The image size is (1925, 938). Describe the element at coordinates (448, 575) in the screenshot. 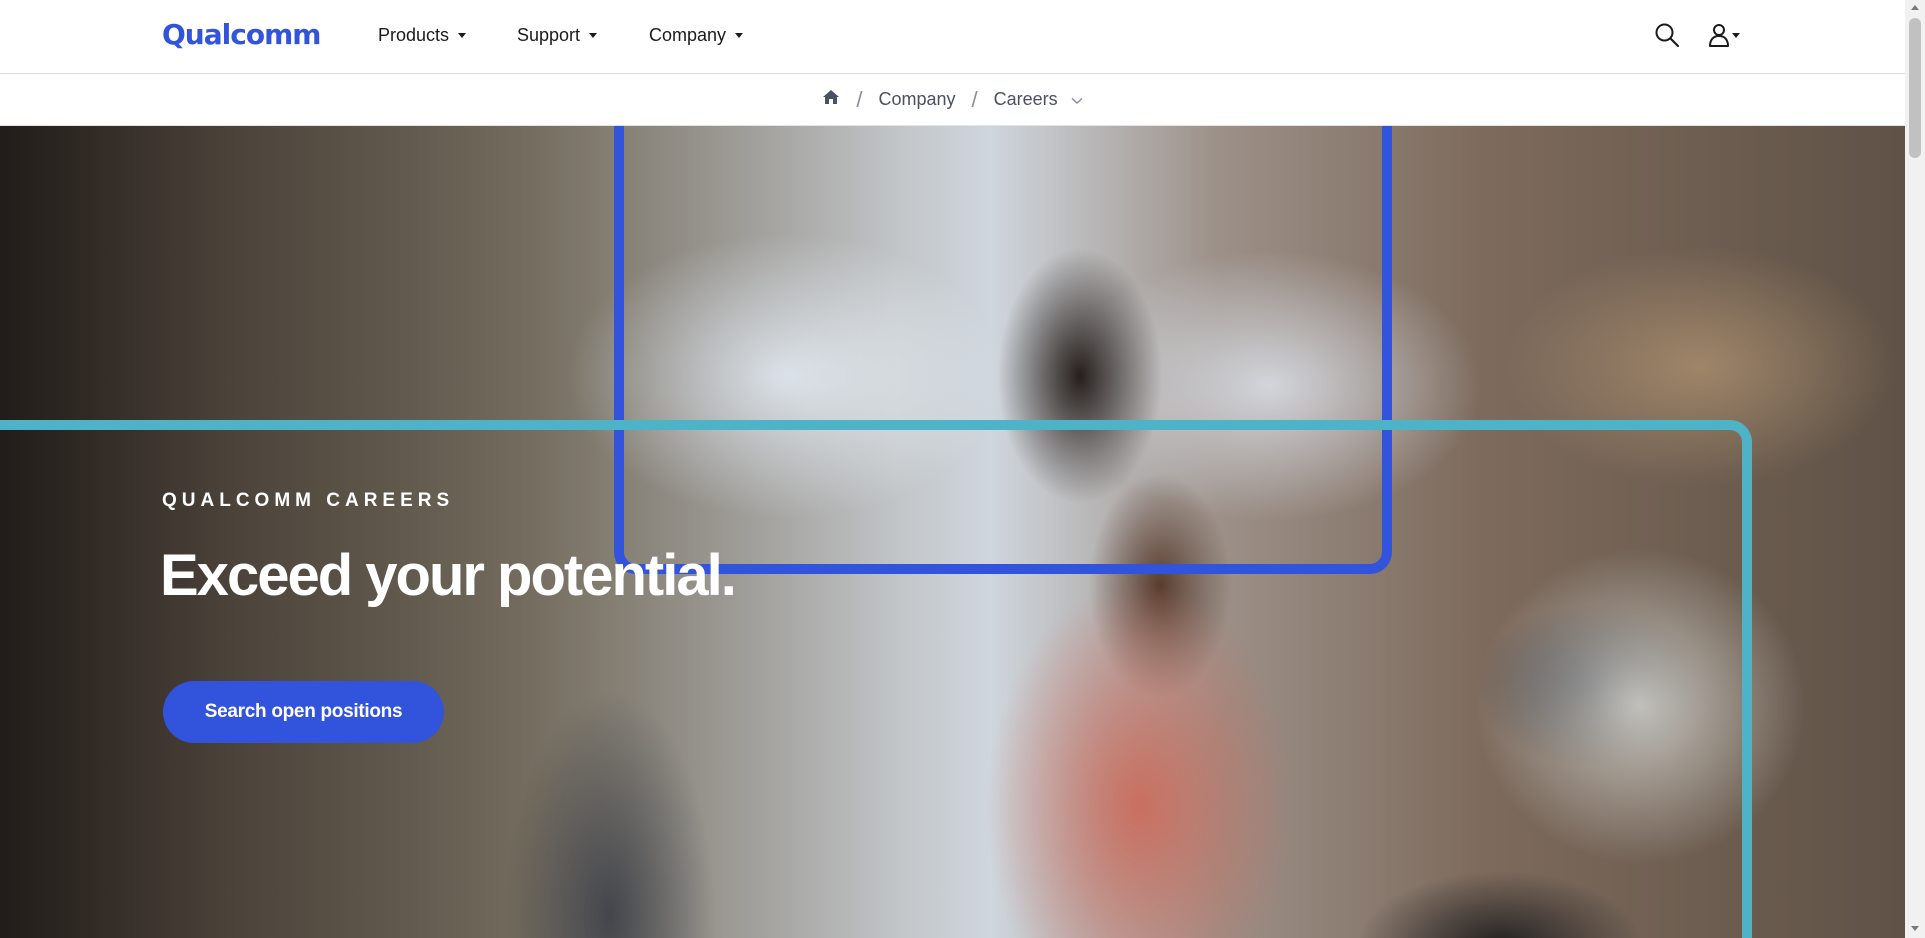

I see `hero-title: Exceed your potential.` at that location.